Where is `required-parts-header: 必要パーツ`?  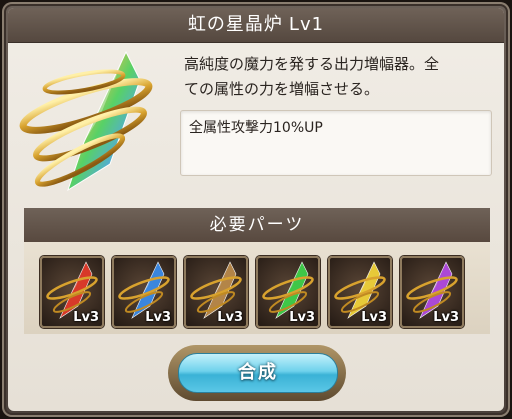
required-parts-header: 必要パーツ is located at coordinates (257, 225).